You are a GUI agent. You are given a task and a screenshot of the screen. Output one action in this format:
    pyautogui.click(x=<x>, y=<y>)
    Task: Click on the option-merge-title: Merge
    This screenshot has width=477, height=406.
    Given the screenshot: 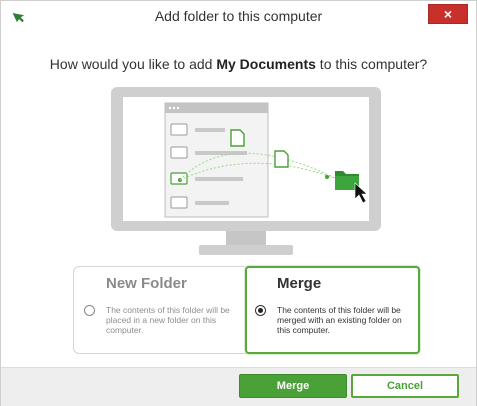 What is the action you would take?
    pyautogui.click(x=299, y=283)
    